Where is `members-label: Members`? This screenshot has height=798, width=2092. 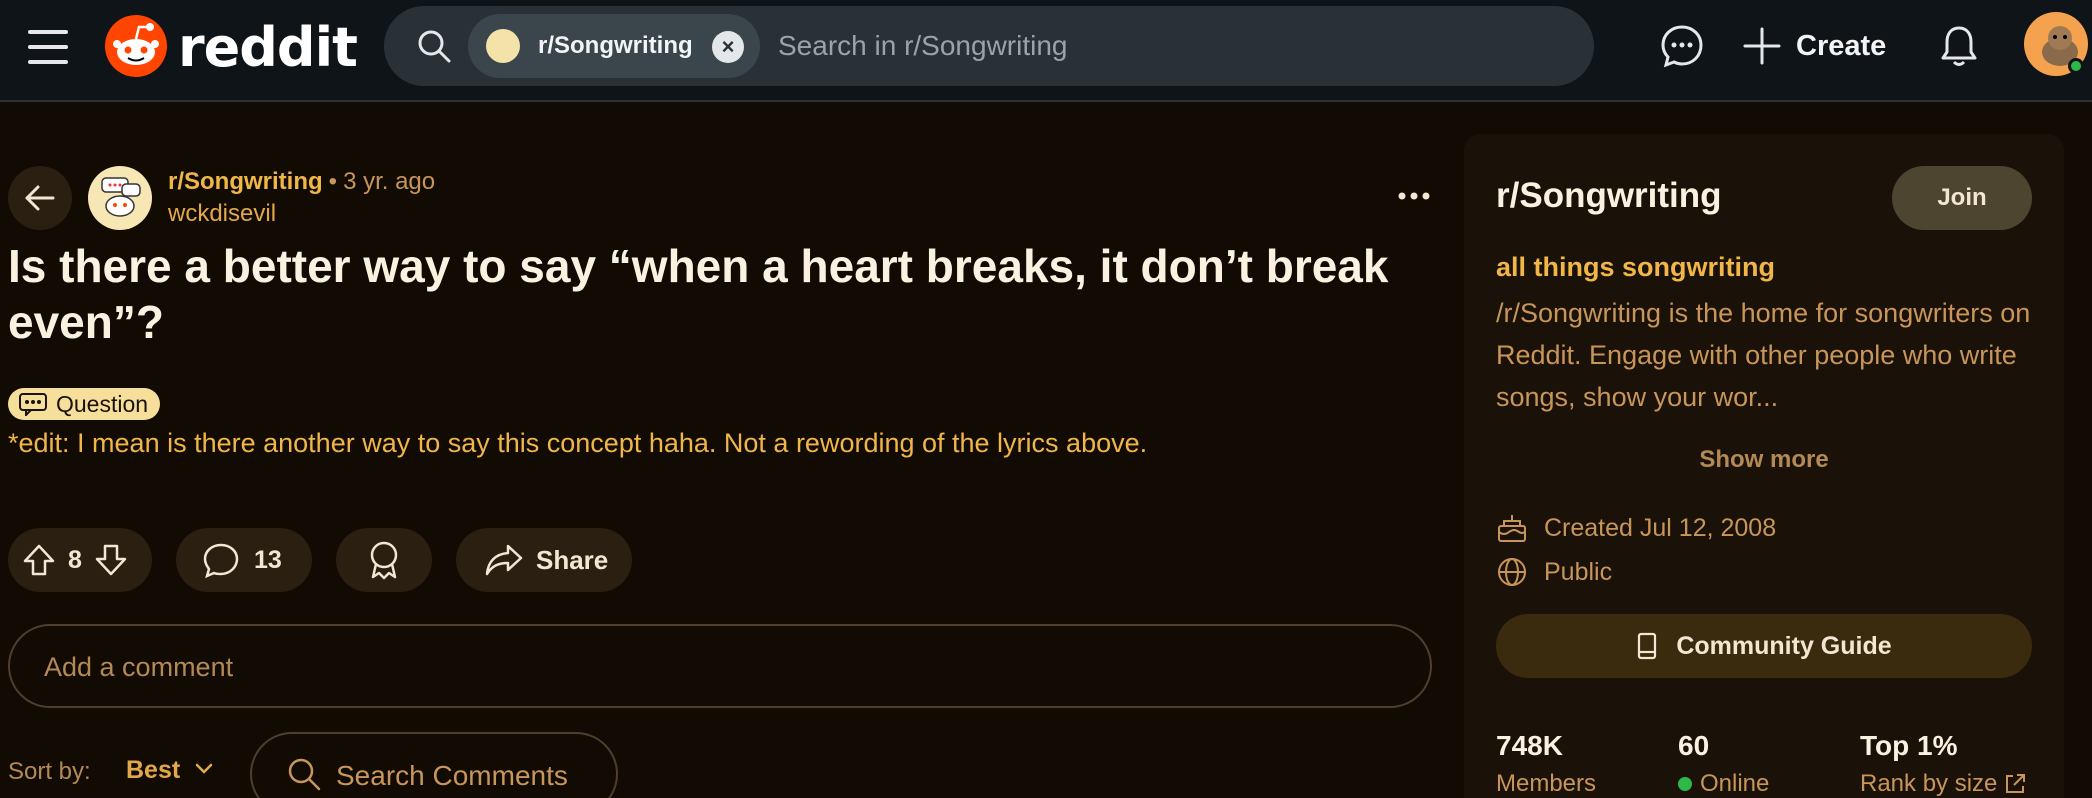 members-label: Members is located at coordinates (1546, 783).